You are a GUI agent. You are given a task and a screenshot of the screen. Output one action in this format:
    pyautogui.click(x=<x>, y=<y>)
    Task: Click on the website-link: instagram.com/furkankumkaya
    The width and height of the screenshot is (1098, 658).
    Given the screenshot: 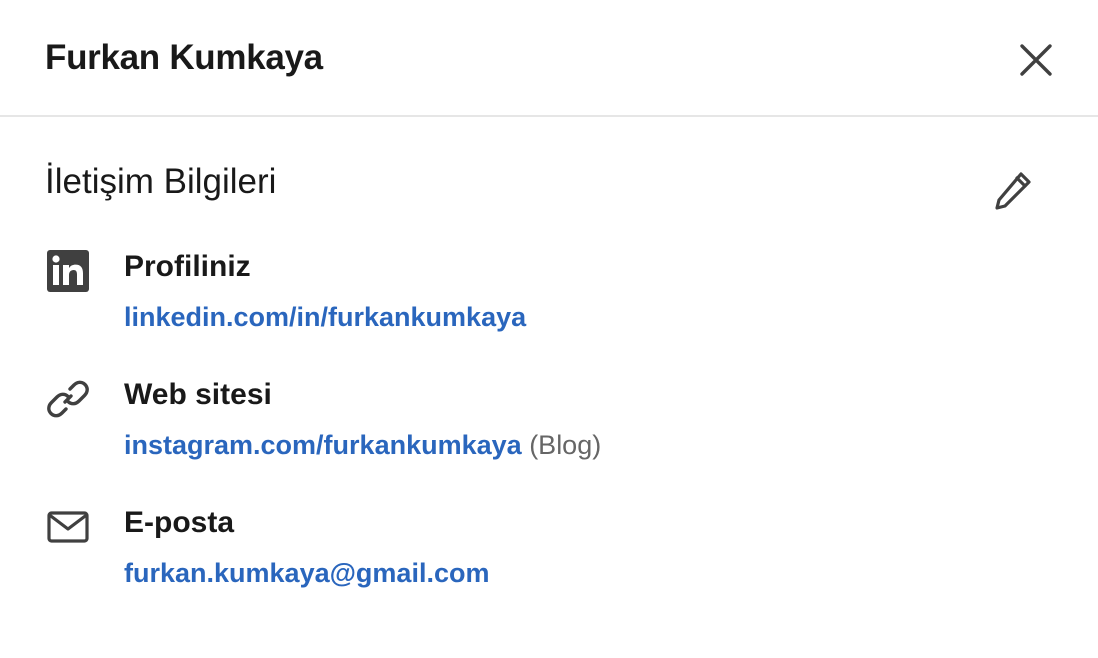 What is the action you would take?
    pyautogui.click(x=323, y=445)
    